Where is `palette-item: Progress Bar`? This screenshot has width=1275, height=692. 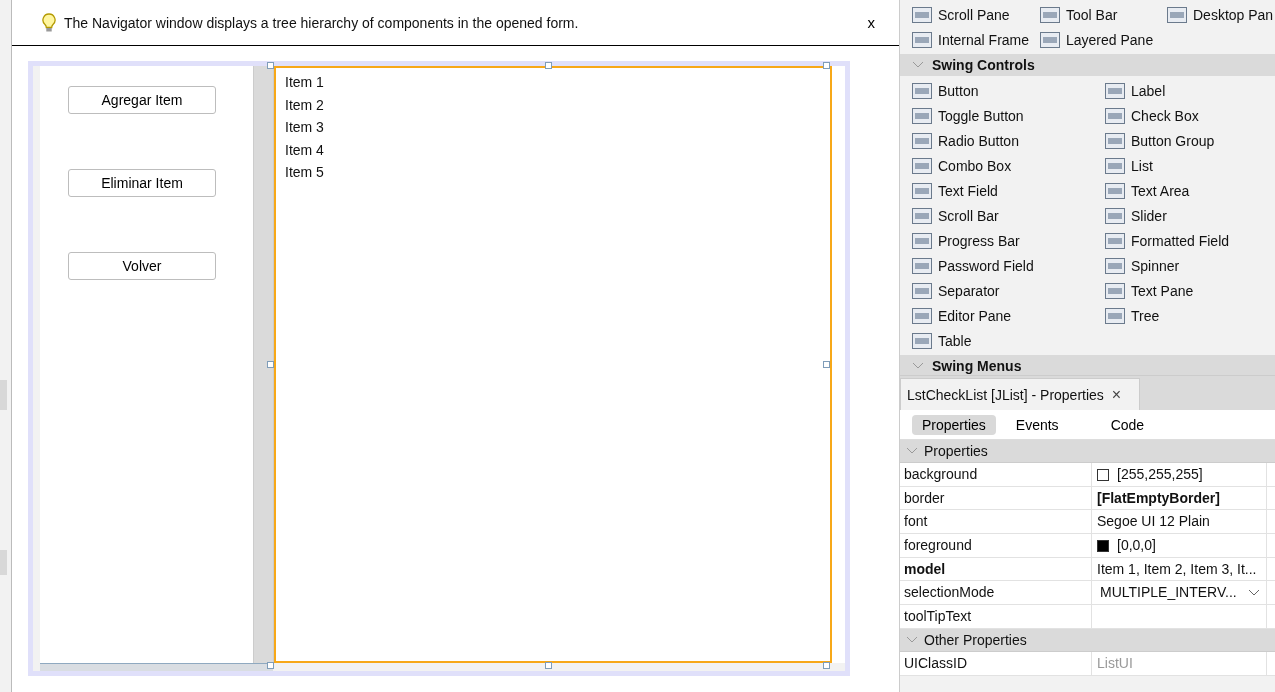 palette-item: Progress Bar is located at coordinates (1008, 240).